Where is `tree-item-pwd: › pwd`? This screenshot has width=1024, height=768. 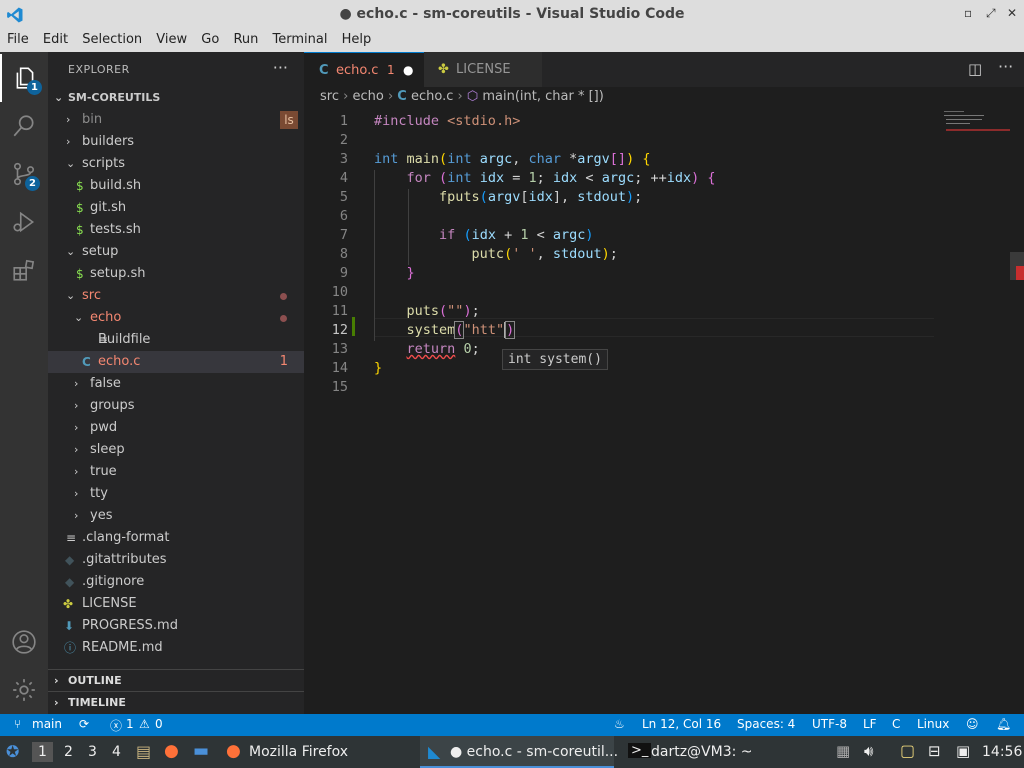 tree-item-pwd: › pwd is located at coordinates (176, 428).